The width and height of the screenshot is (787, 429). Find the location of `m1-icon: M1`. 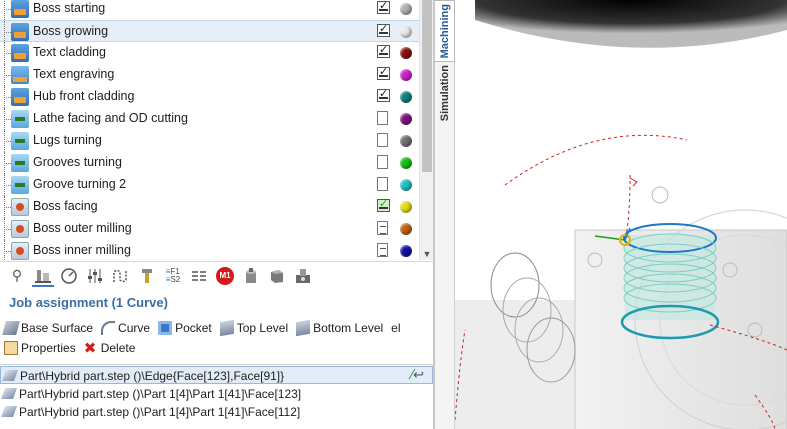

m1-icon: M1 is located at coordinates (225, 276).